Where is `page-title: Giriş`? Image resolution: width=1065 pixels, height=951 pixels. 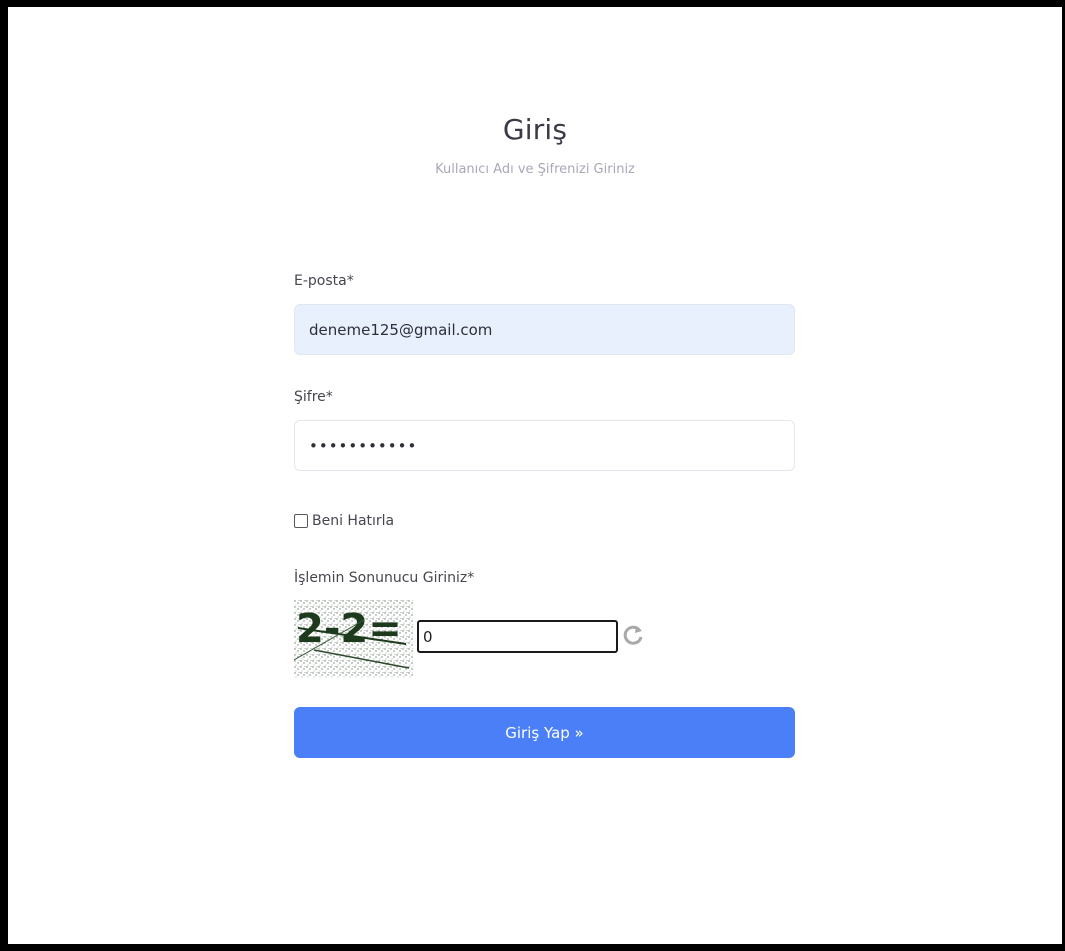 page-title: Giriş is located at coordinates (535, 129).